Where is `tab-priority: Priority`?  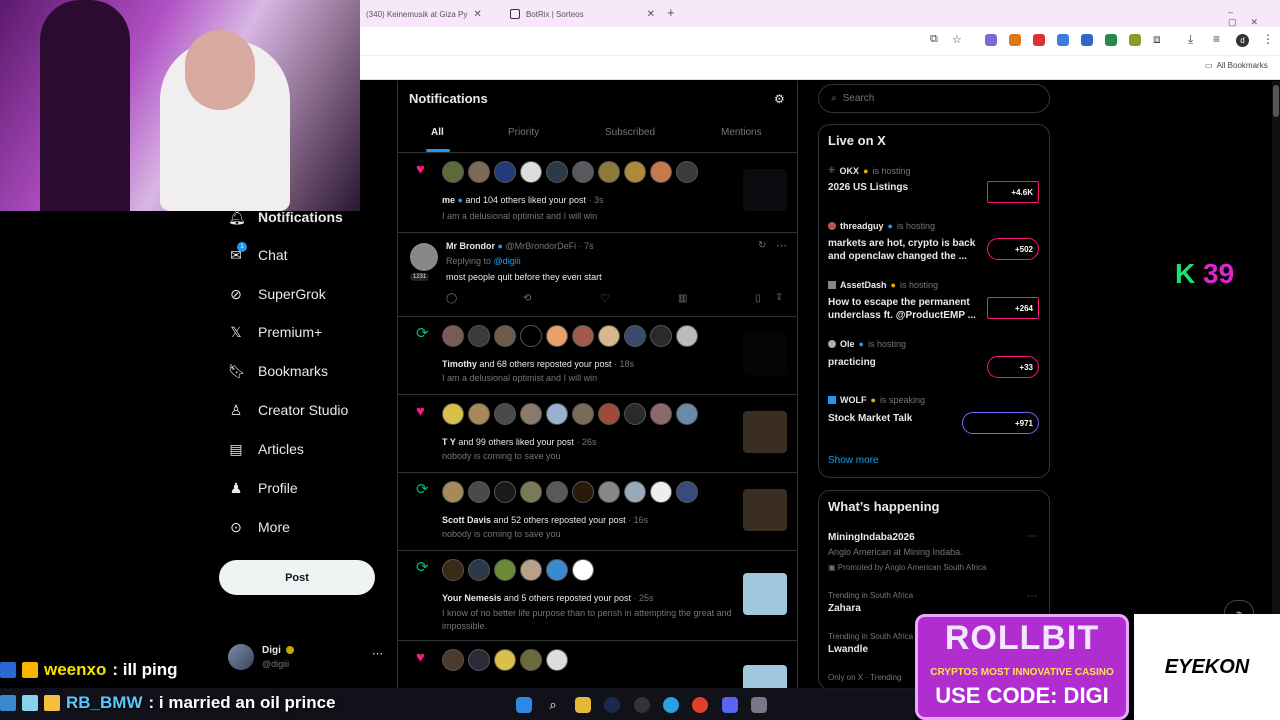 tab-priority: Priority is located at coordinates (523, 132).